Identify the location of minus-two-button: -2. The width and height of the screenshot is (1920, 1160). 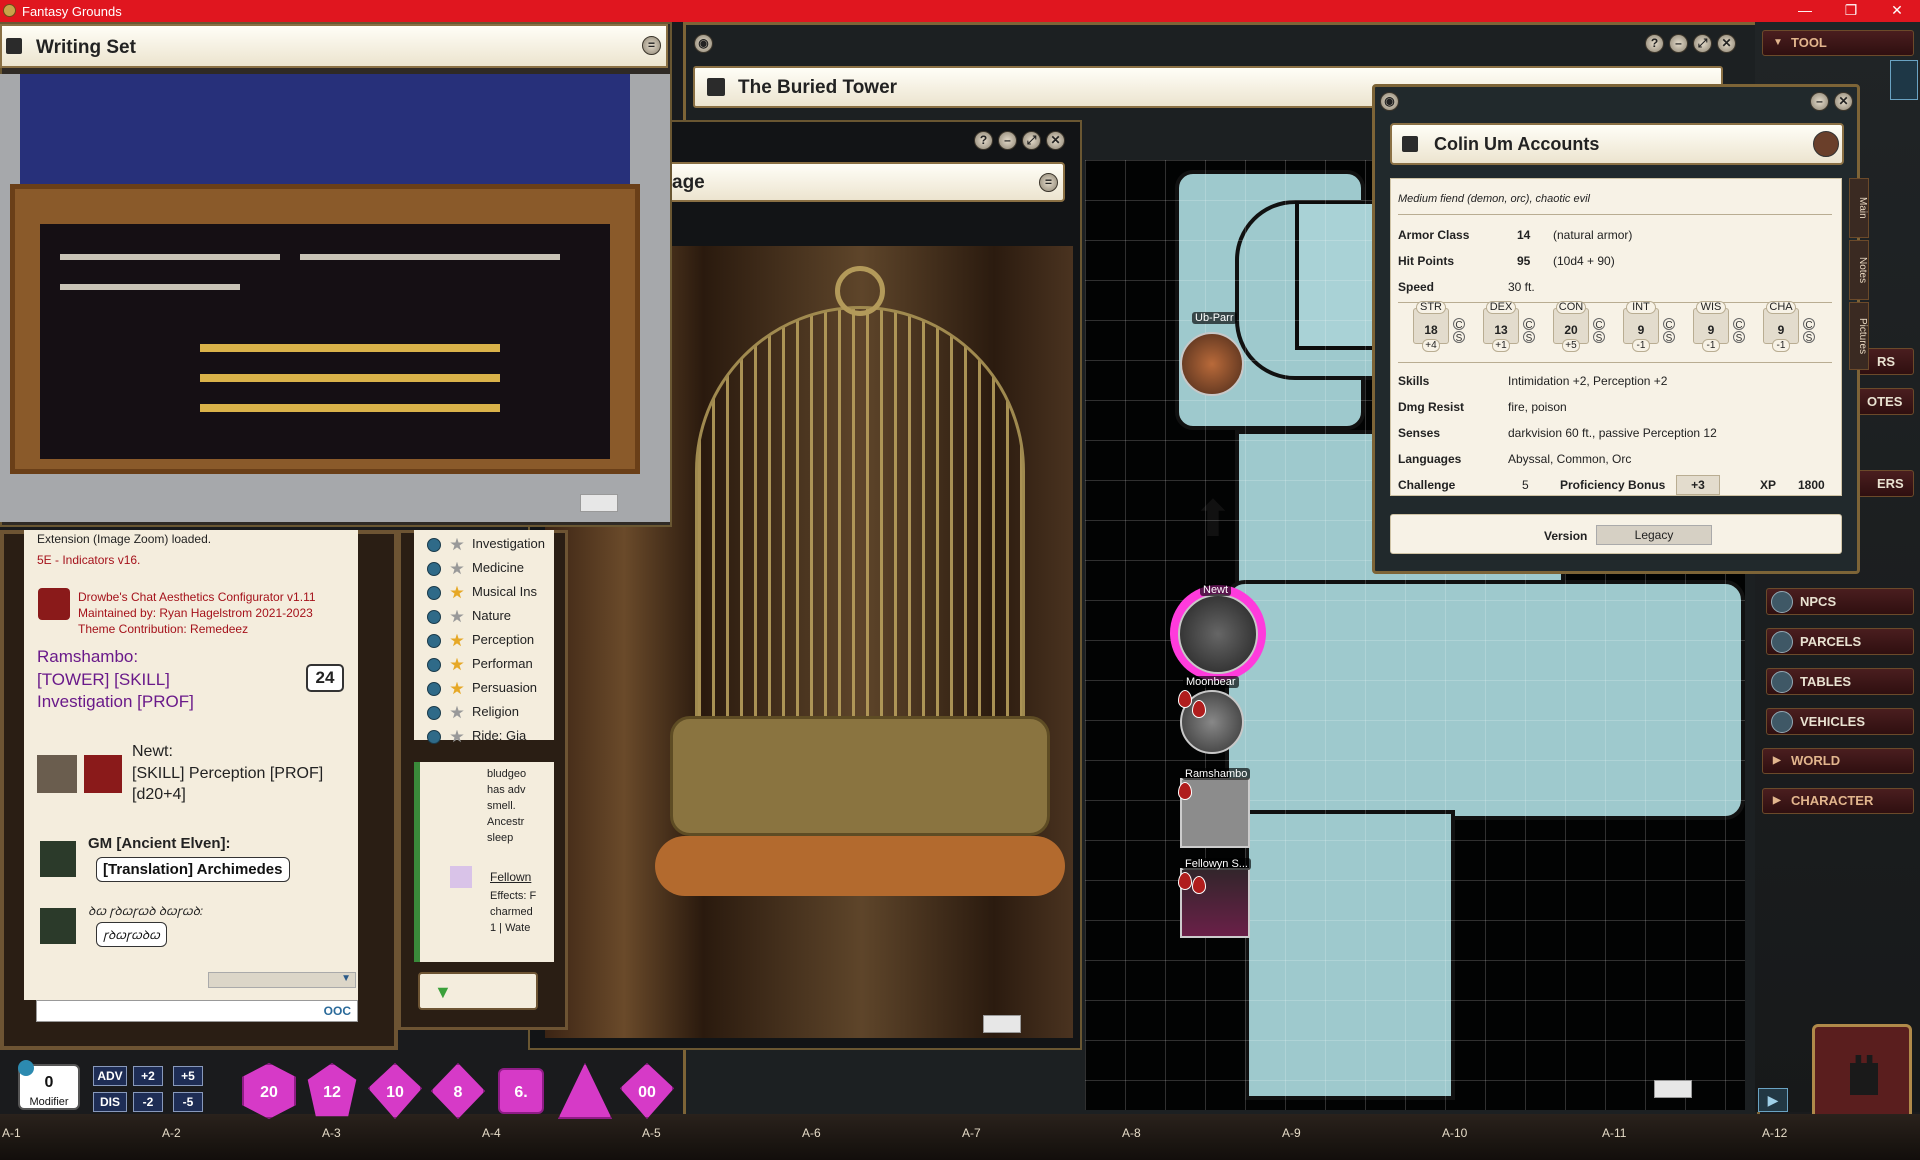
(148, 1102).